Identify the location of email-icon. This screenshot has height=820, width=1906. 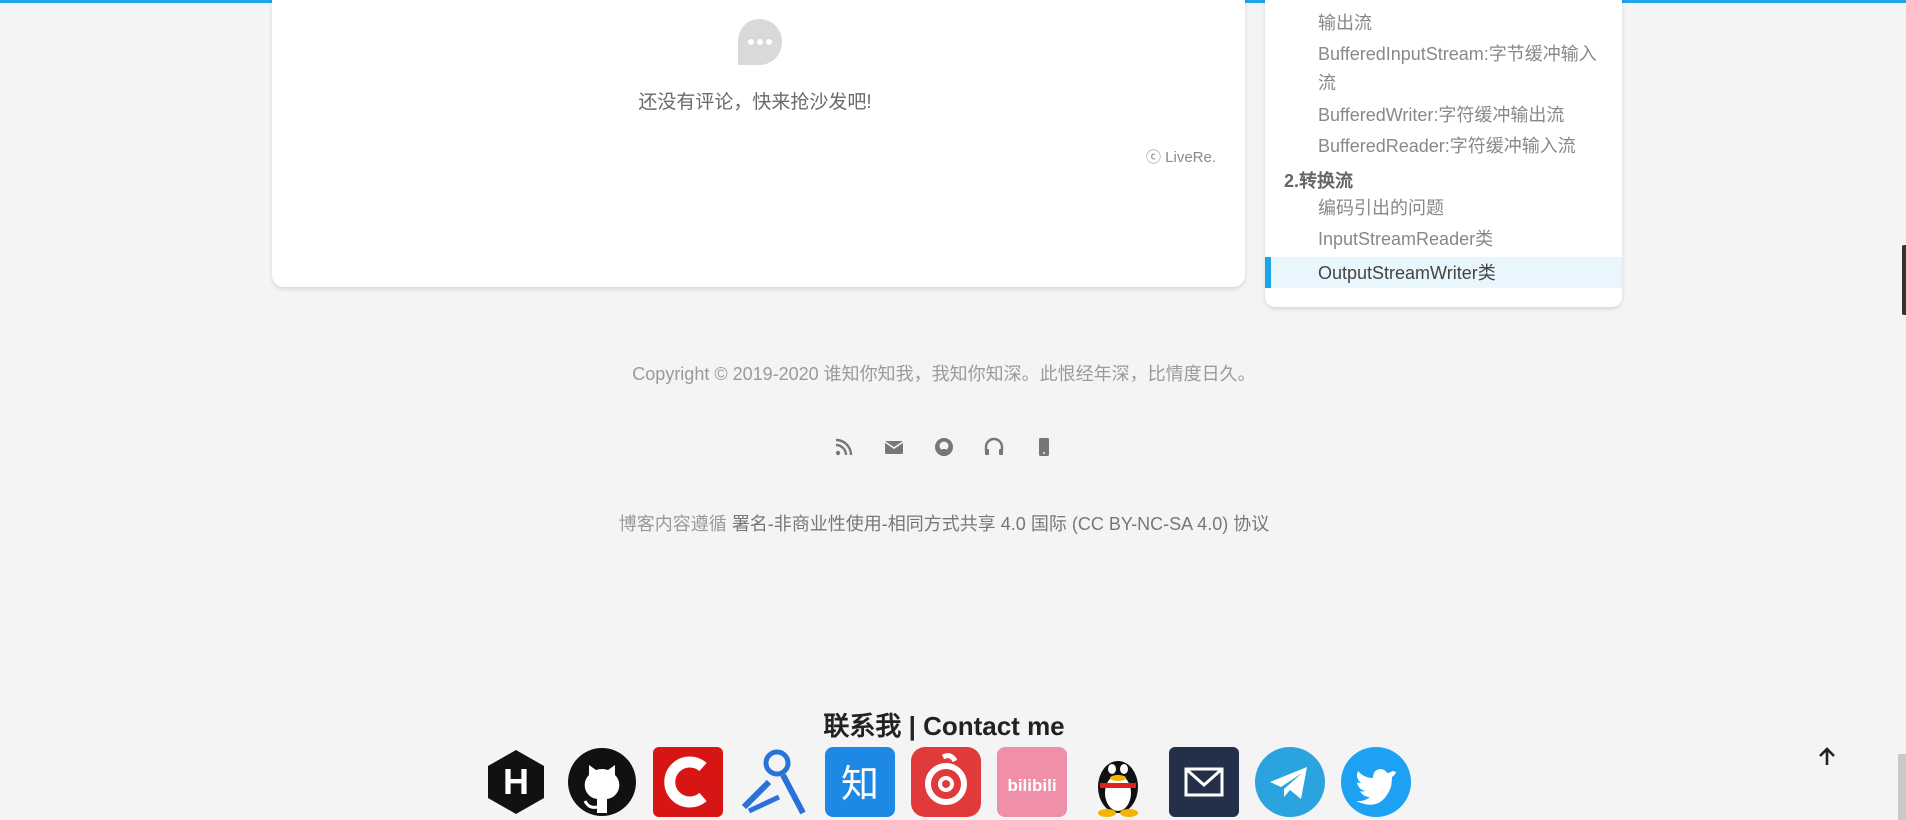
(1204, 782).